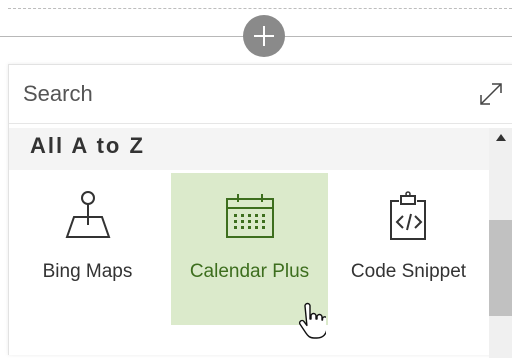 The height and width of the screenshot is (358, 512). I want to click on map-pin-icon, so click(87, 214).